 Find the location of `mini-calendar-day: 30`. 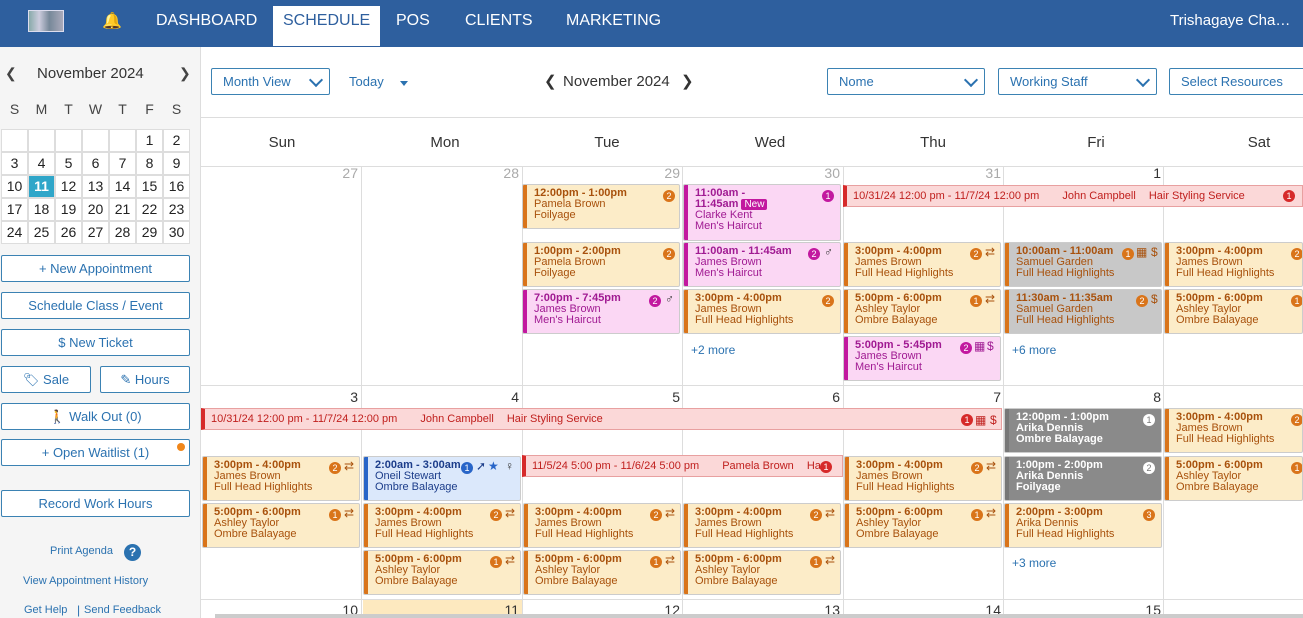

mini-calendar-day: 30 is located at coordinates (176, 232).